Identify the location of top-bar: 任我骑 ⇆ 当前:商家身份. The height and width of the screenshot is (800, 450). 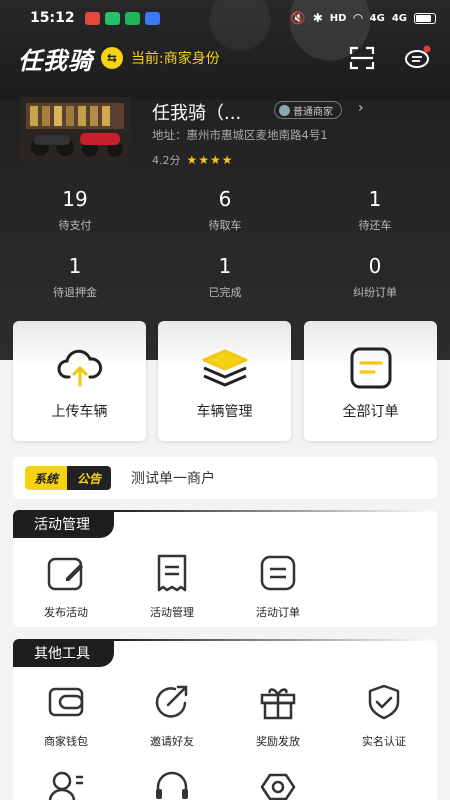
(225, 58).